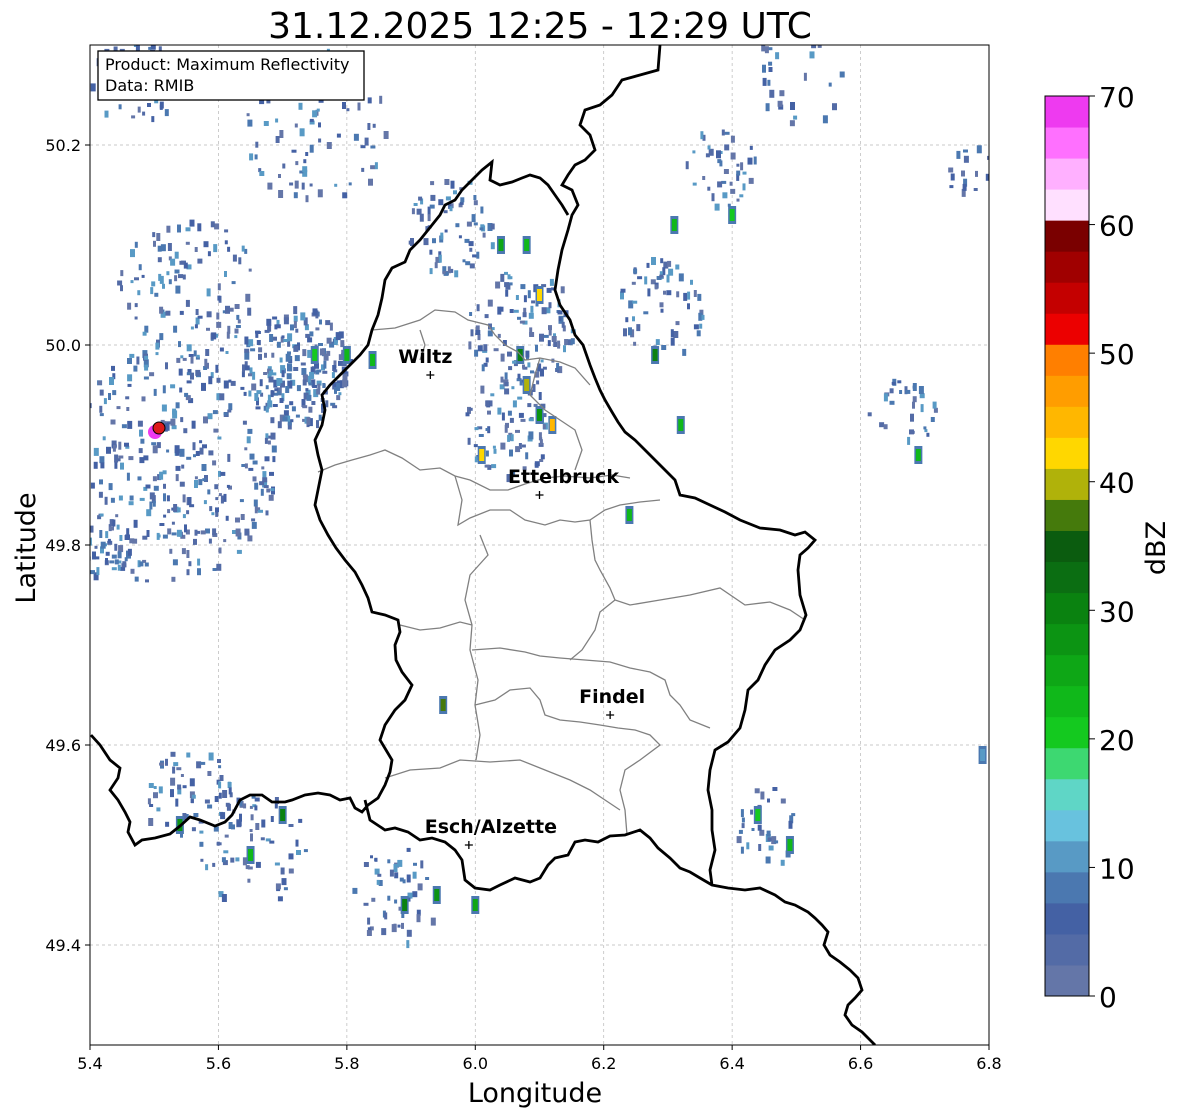 This screenshot has height=1117, width=1179. Describe the element at coordinates (539, 1059) in the screenshot. I see `x-axis: 5.4 5.6 5.8 6.0 6.2 6.4 6.6 6.8` at that location.